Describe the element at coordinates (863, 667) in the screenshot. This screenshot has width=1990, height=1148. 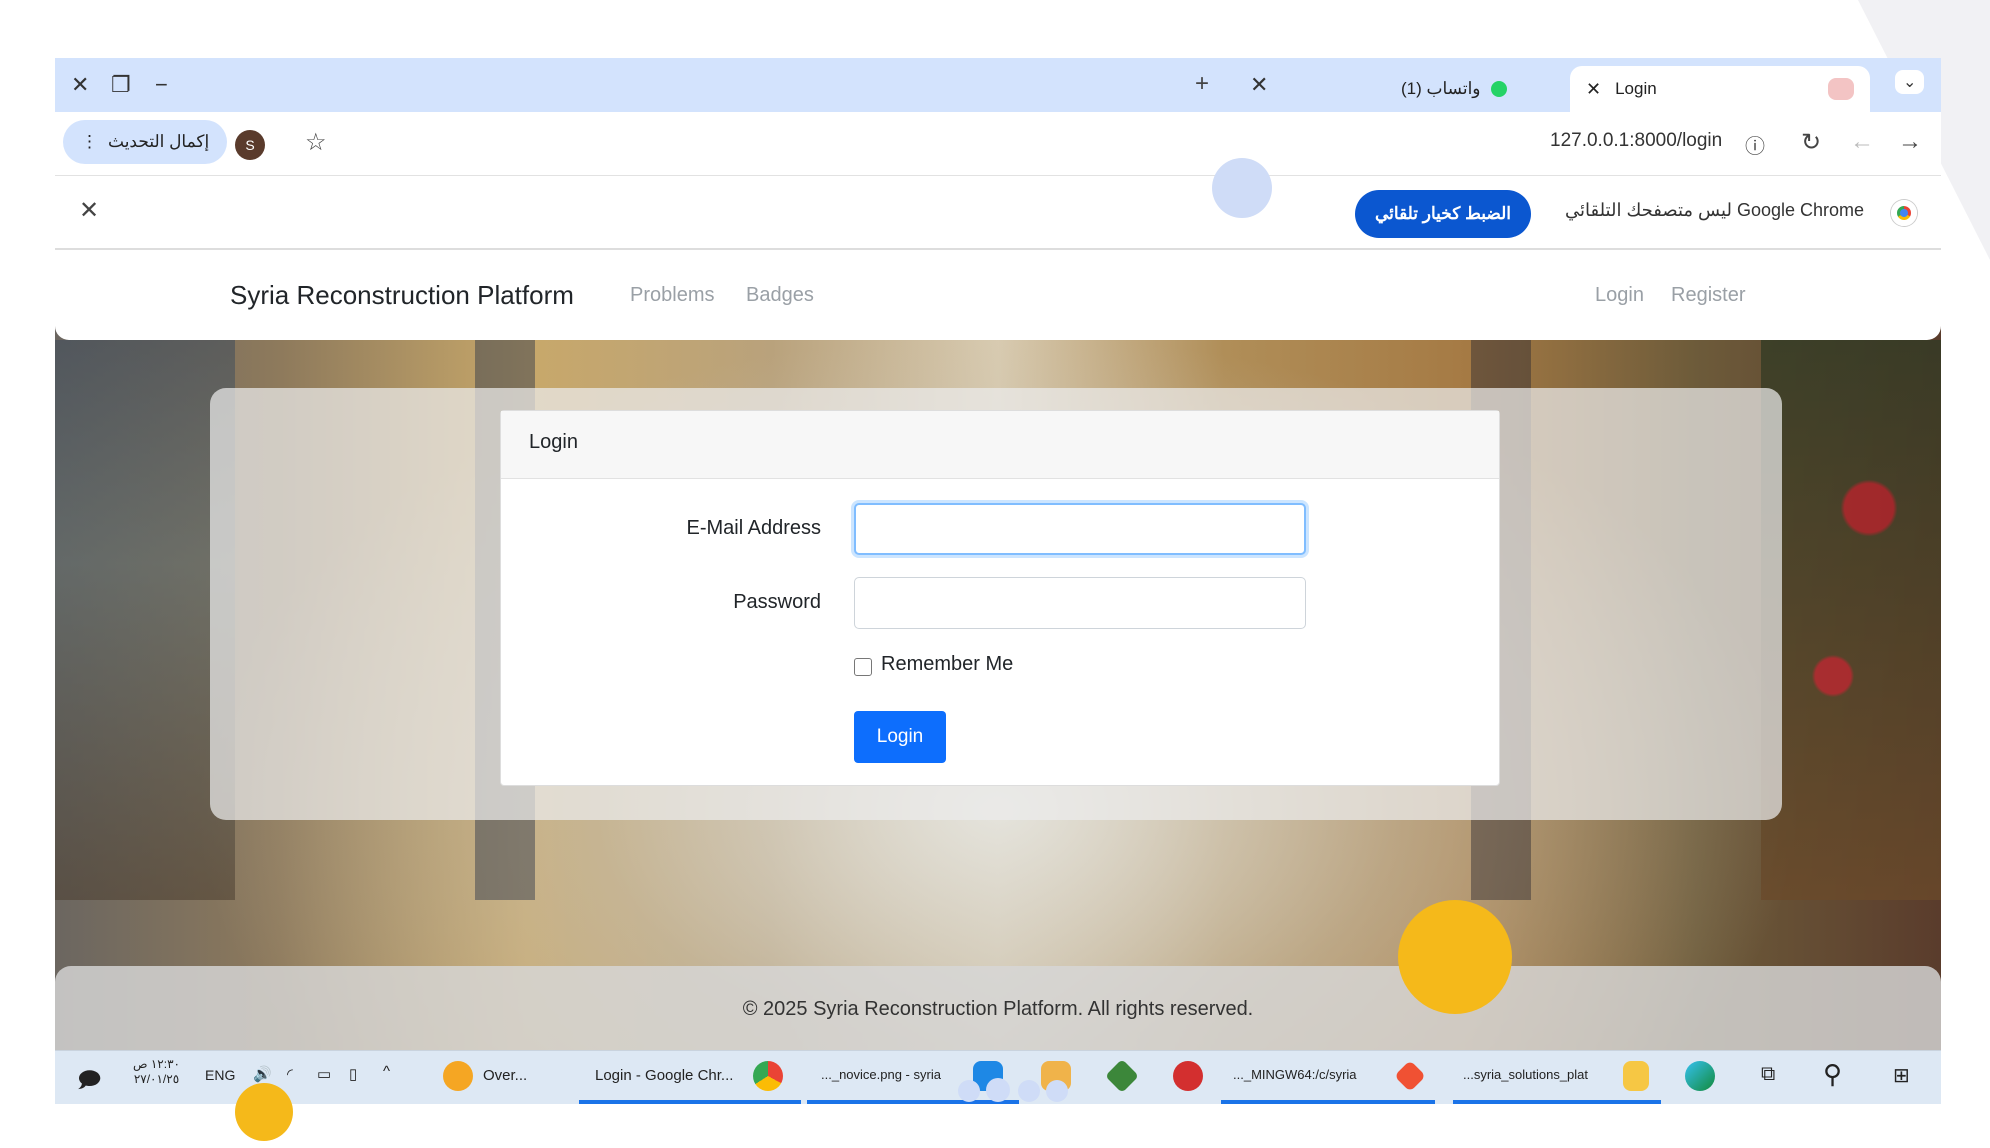
I see `remember-me-checkbox` at that location.